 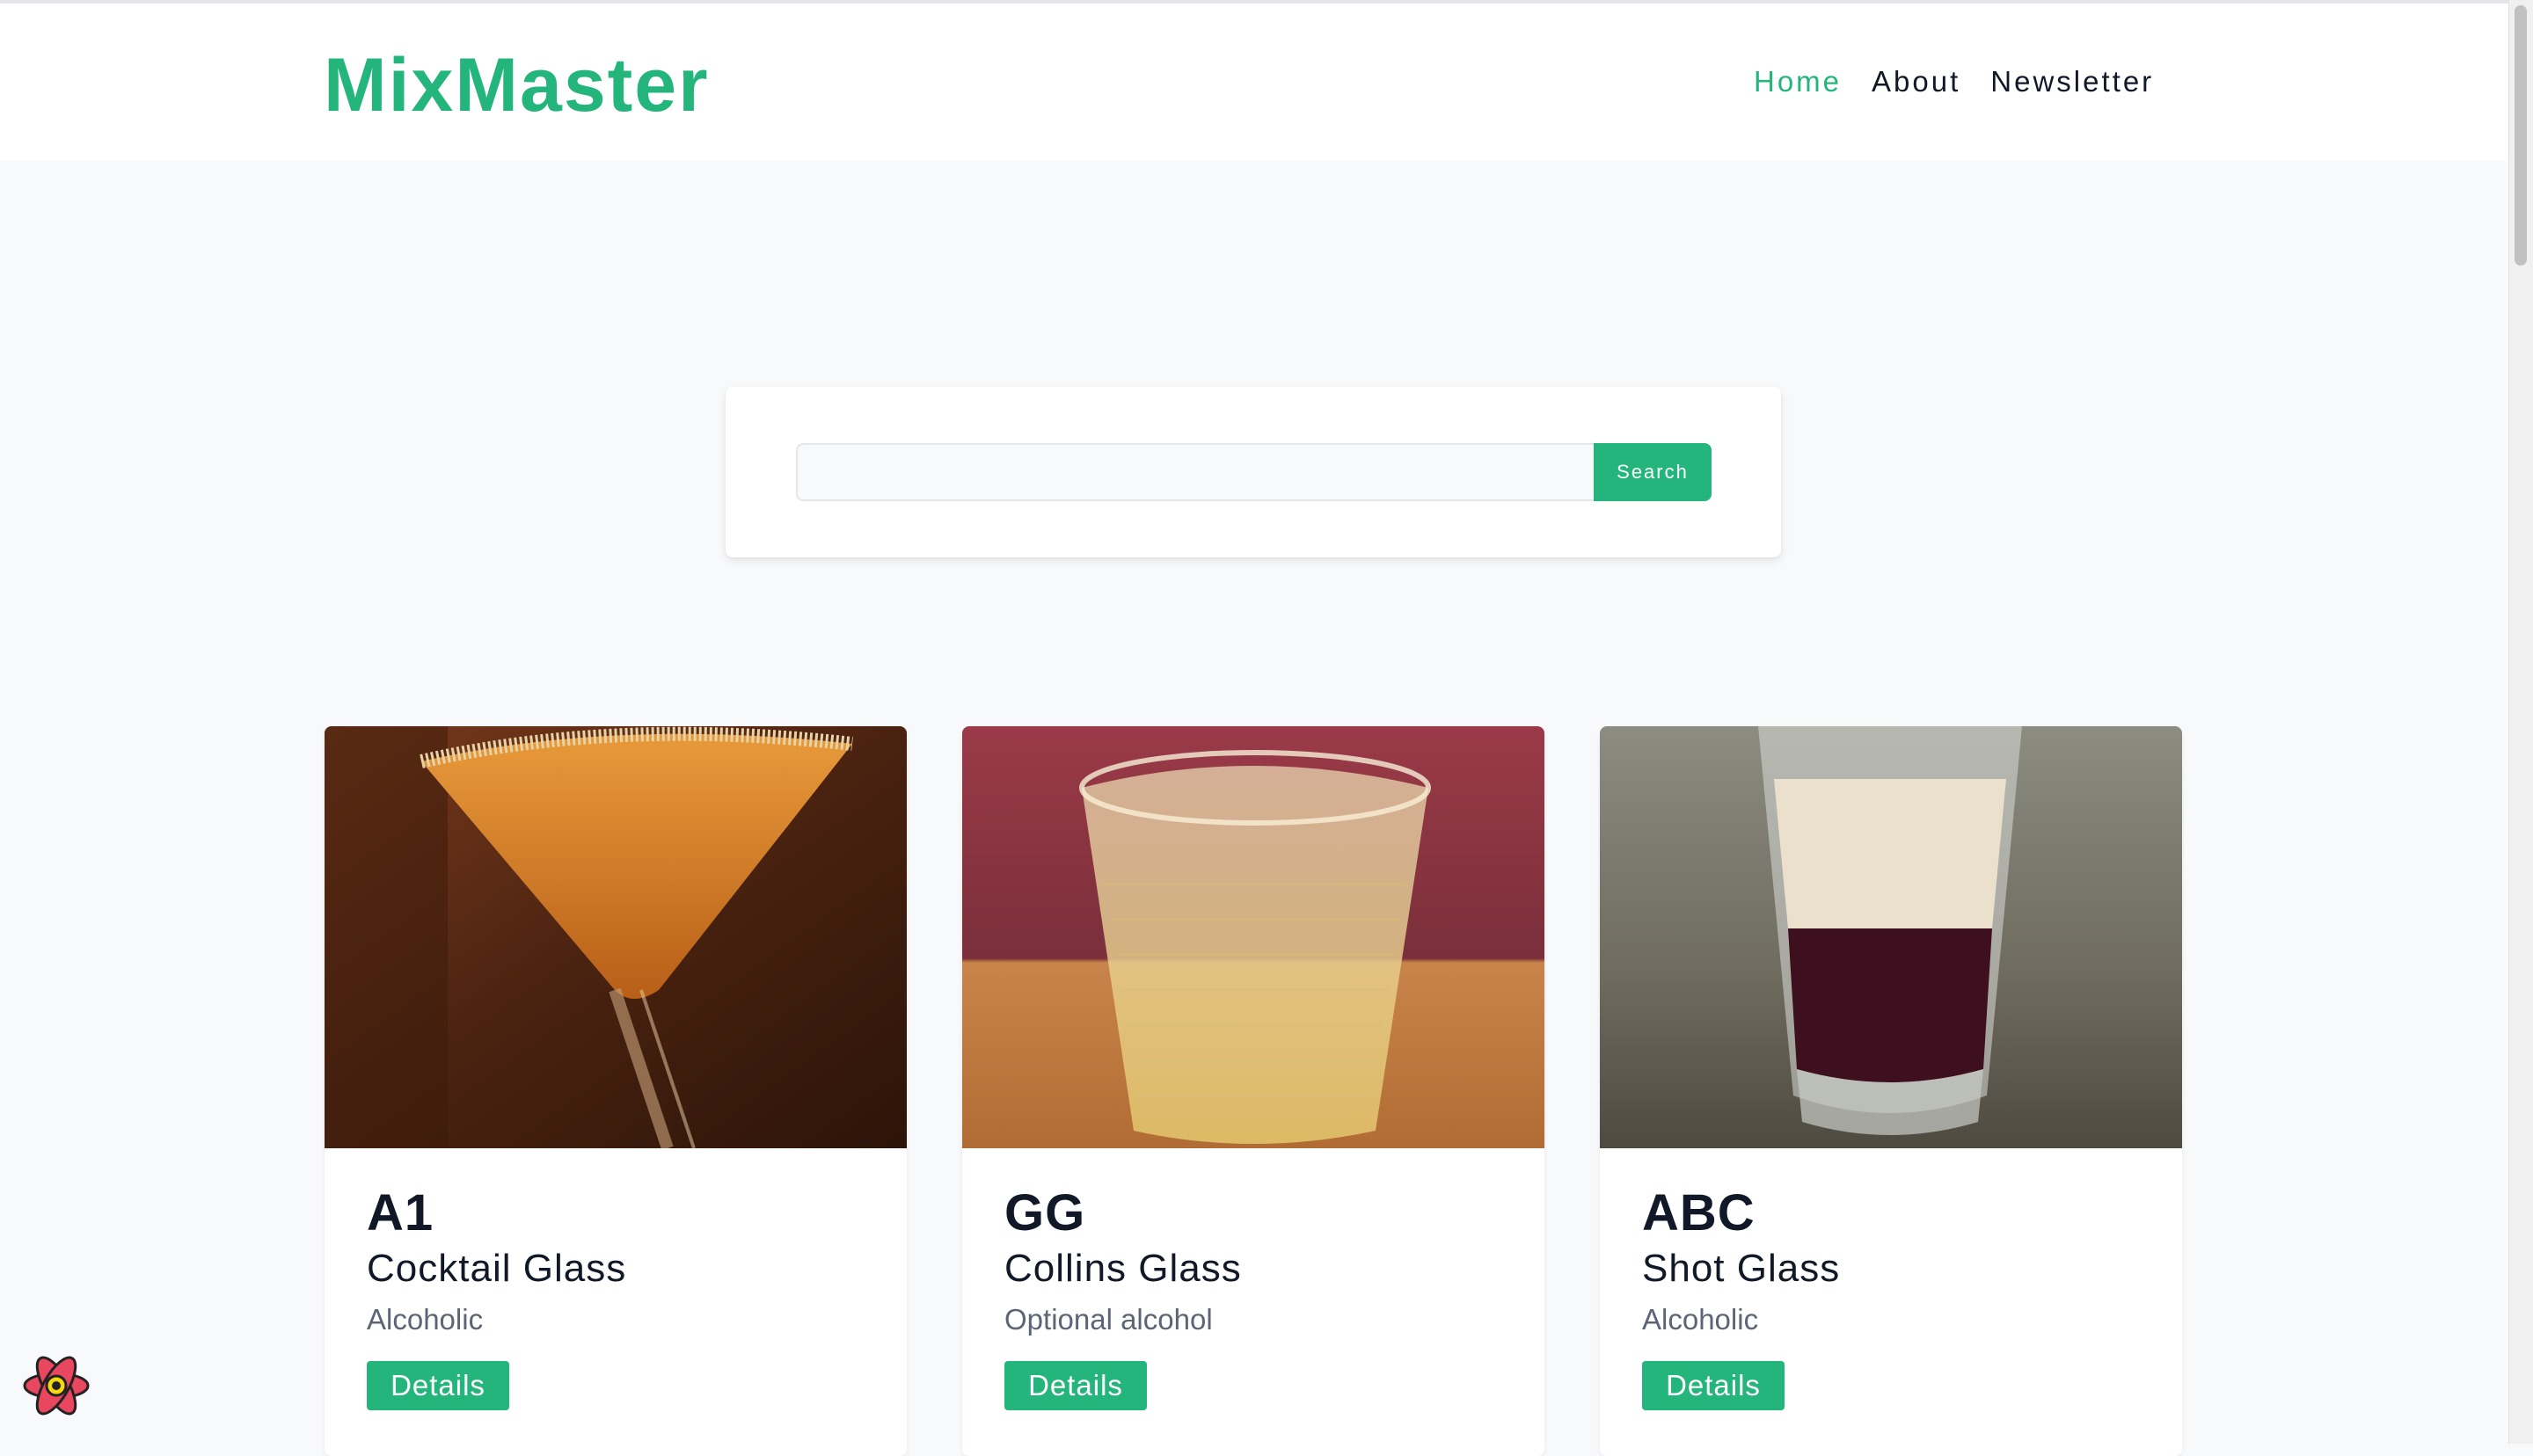 What do you see at coordinates (400, 1212) in the screenshot?
I see `cocktail-name: A1` at bounding box center [400, 1212].